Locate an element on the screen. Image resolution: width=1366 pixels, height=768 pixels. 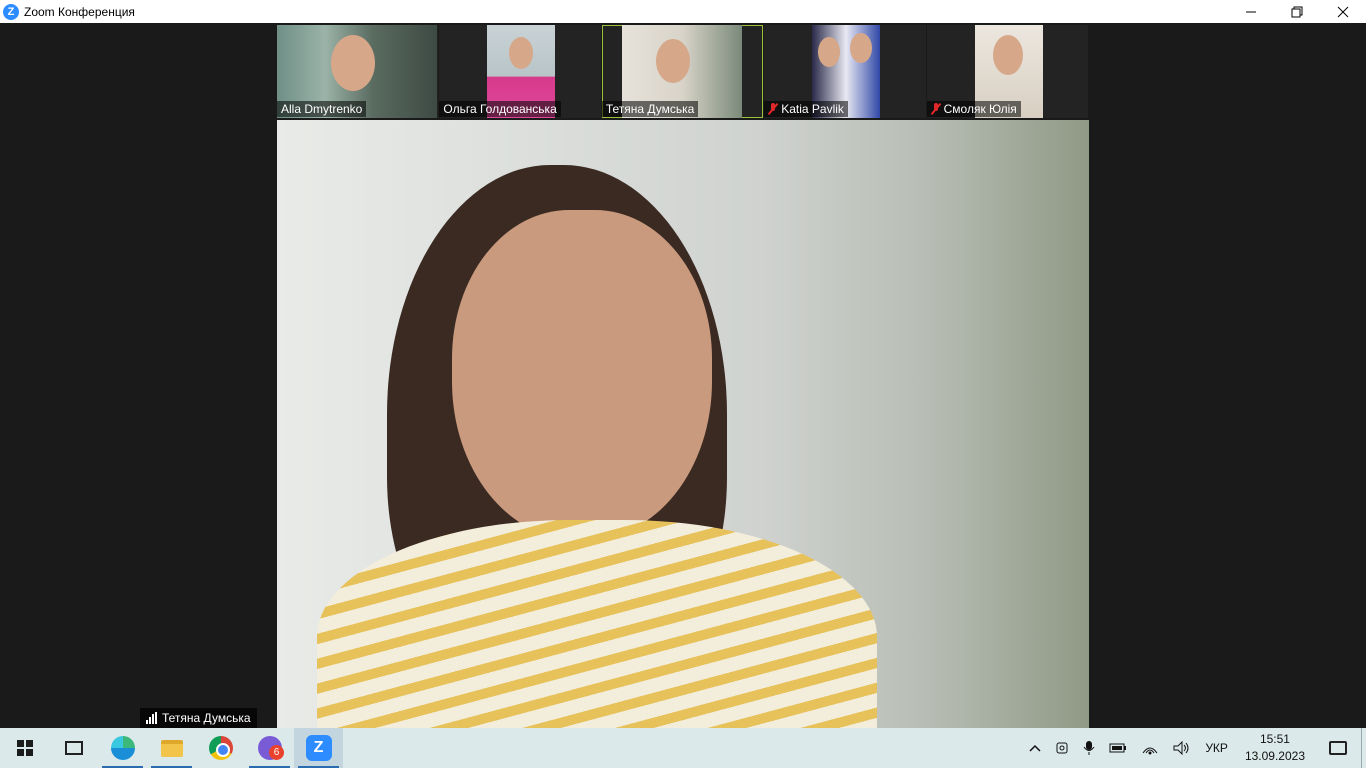
title-bar: Z Zoom Конференция is located at coordinates (683, 11).